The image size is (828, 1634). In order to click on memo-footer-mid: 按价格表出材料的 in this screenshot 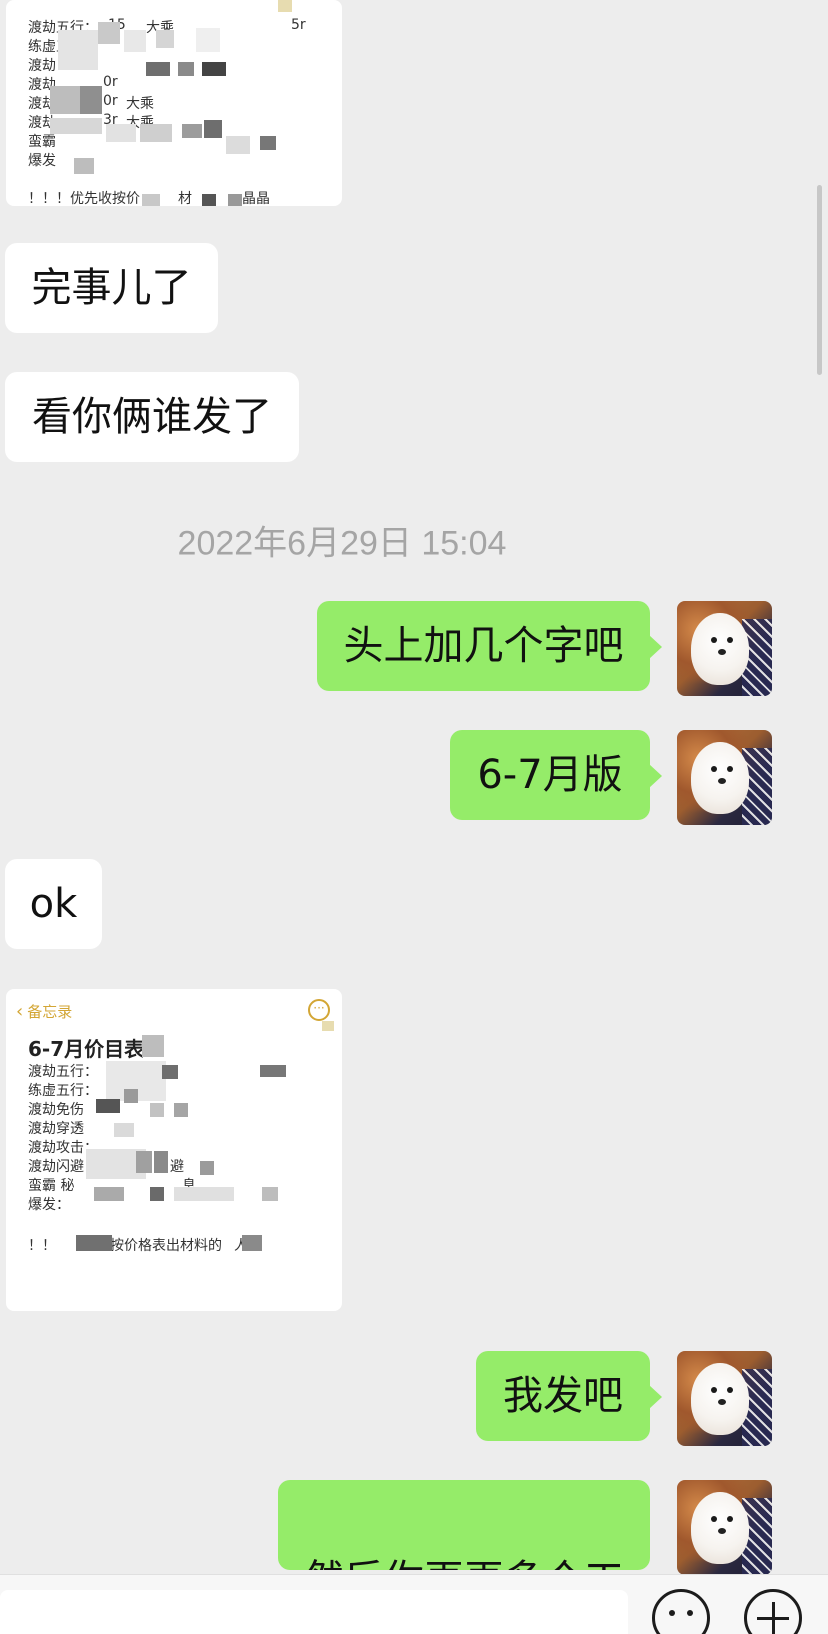, I will do `click(166, 1246)`.